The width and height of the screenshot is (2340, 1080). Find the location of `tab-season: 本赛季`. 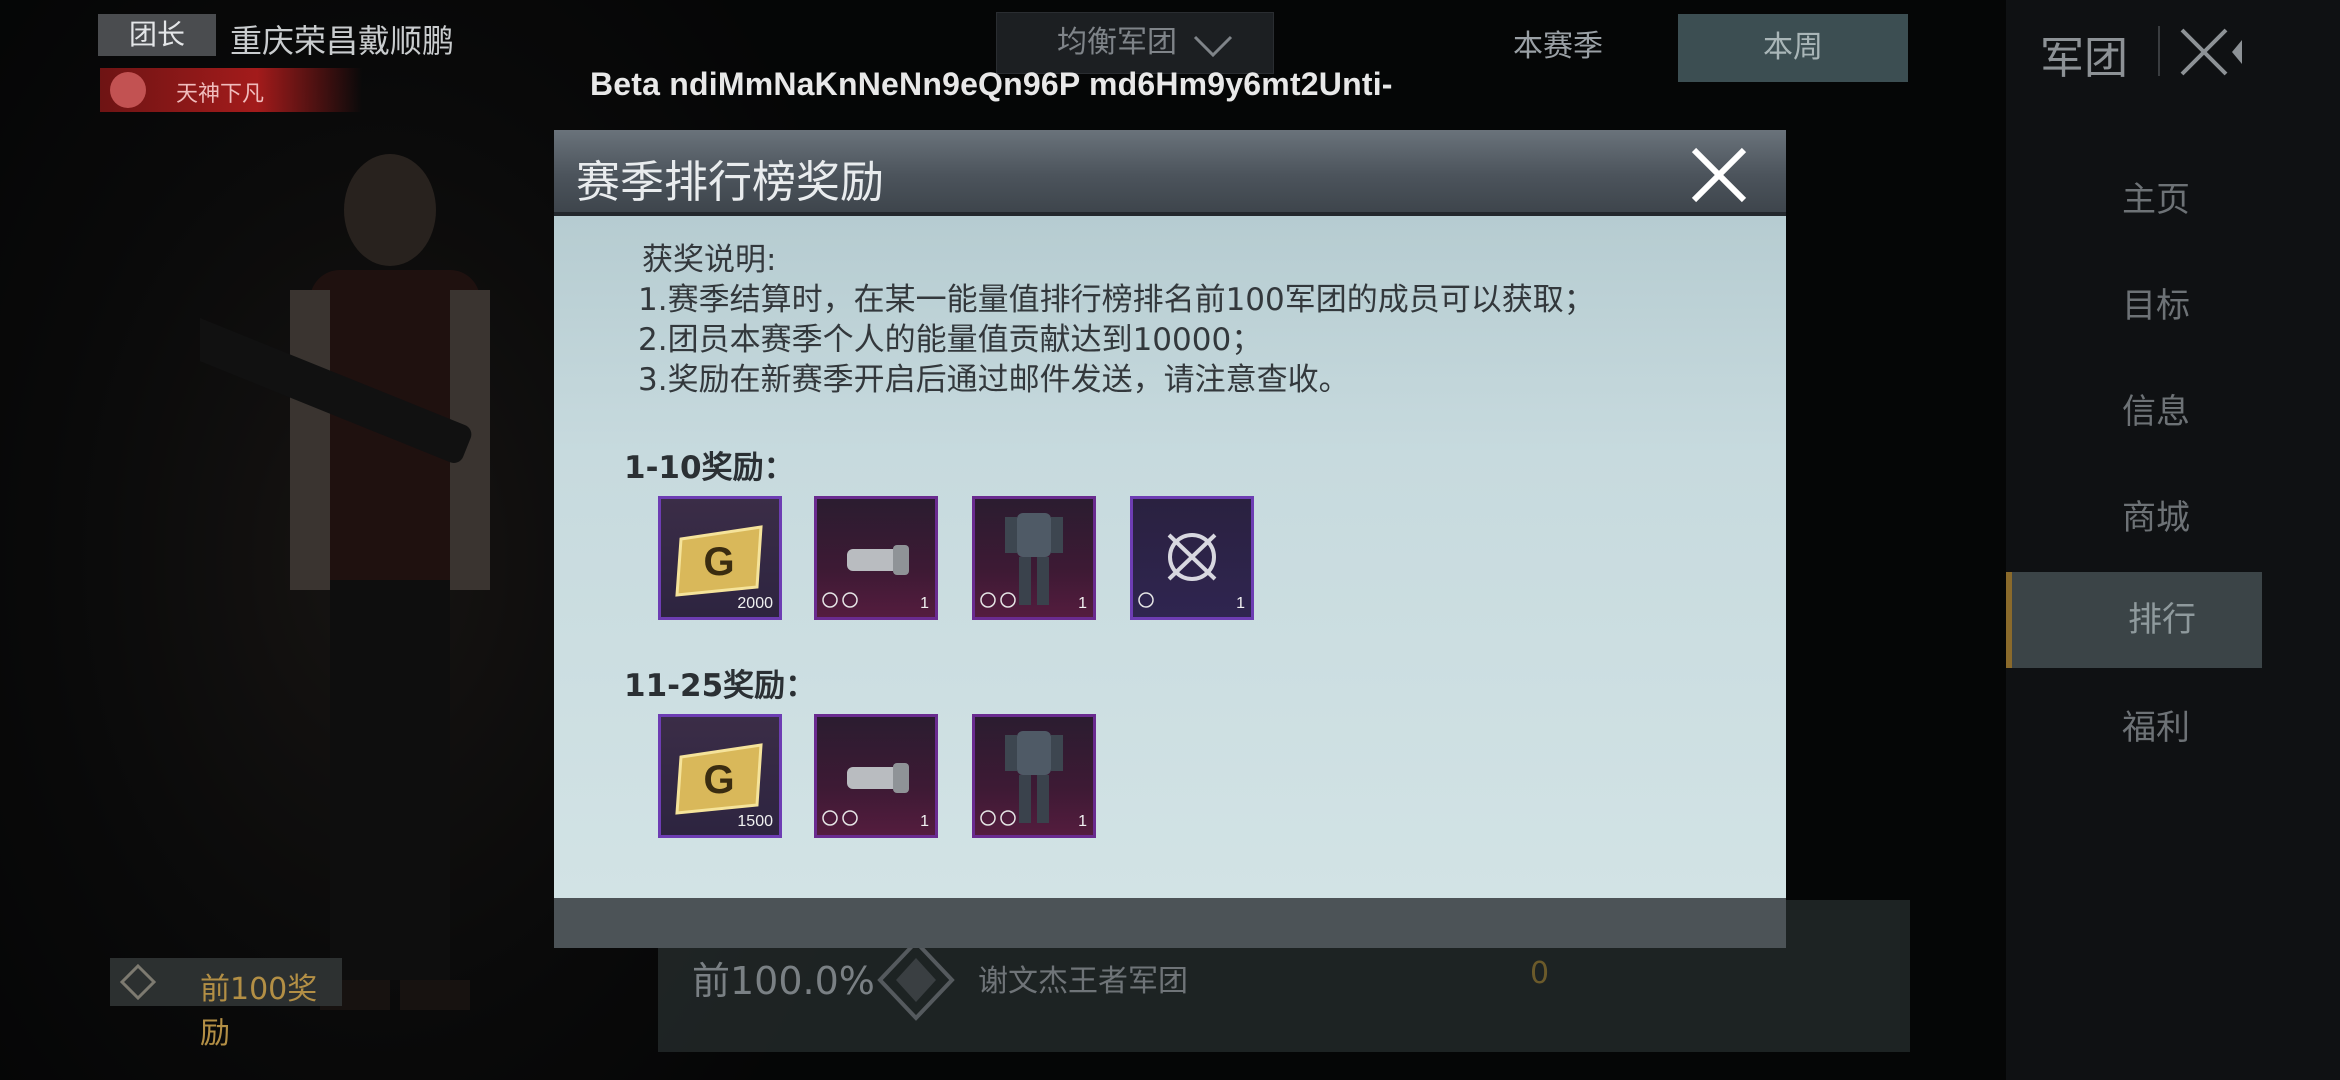

tab-season: 本赛季 is located at coordinates (1558, 47).